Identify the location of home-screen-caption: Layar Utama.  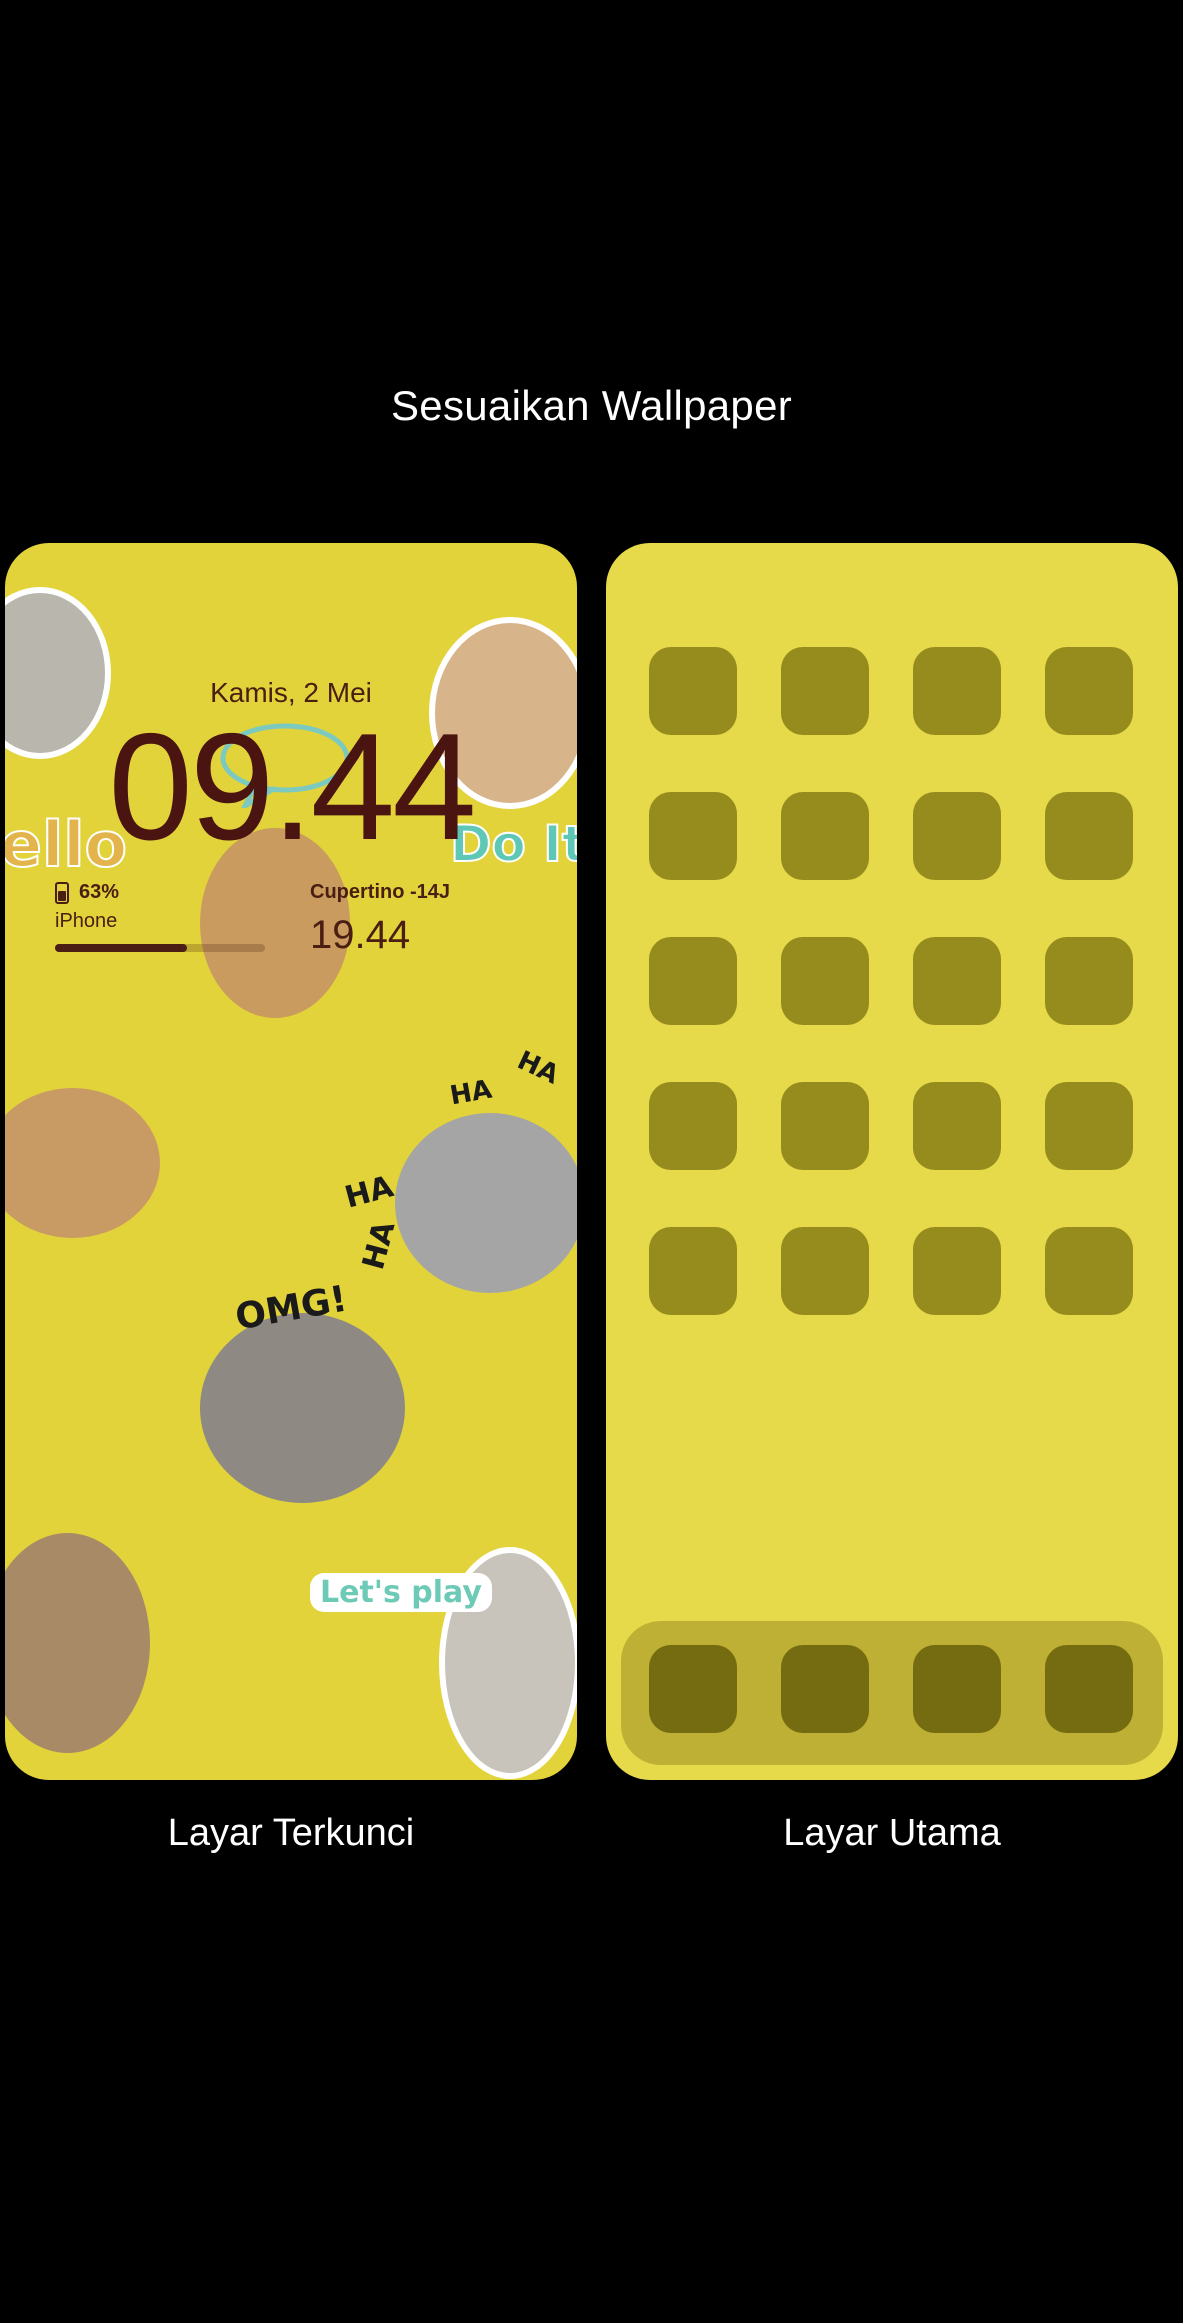
(892, 1833).